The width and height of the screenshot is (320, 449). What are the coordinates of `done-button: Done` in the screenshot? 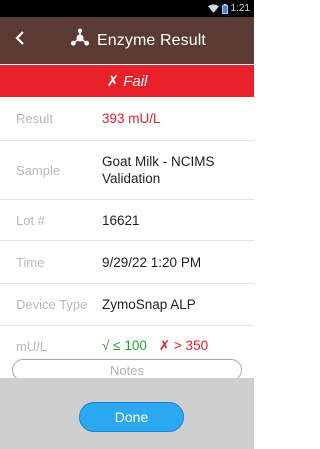 It's located at (131, 417).